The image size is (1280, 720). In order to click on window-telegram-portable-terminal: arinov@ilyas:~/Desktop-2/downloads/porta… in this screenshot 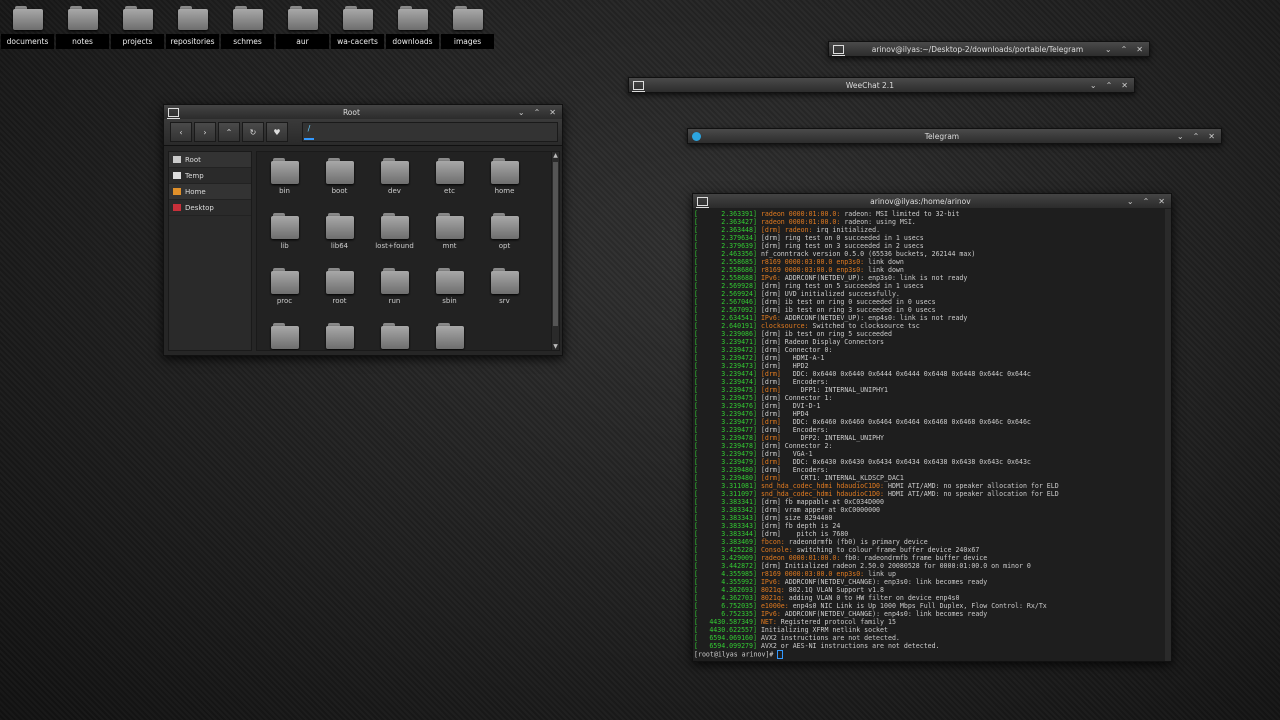, I will do `click(989, 49)`.